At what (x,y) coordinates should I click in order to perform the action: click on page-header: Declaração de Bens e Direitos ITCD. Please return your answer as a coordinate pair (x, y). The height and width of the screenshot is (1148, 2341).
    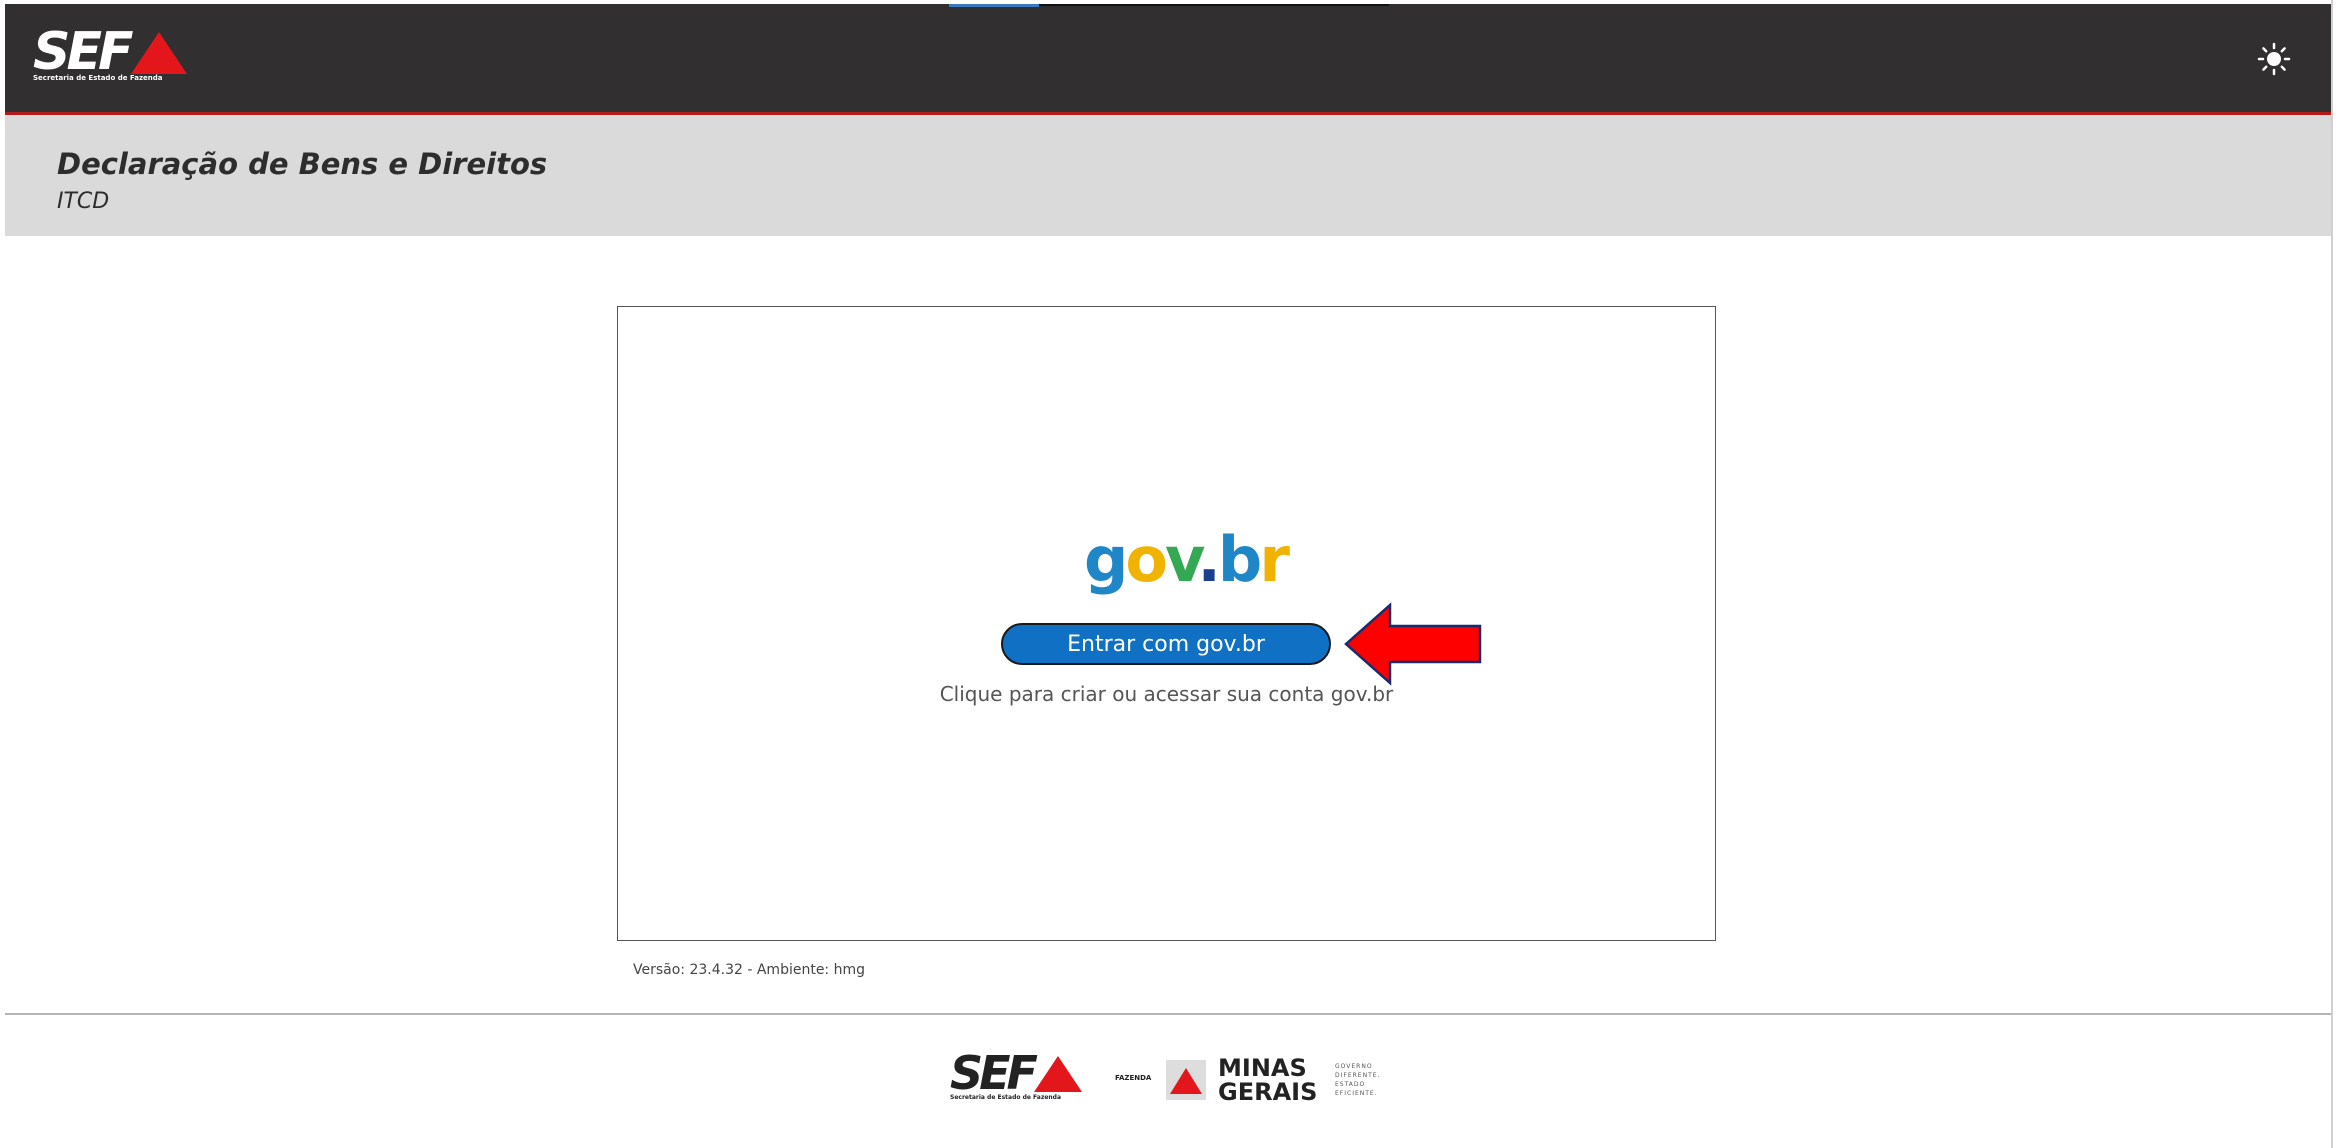
    Looking at the image, I should click on (1168, 175).